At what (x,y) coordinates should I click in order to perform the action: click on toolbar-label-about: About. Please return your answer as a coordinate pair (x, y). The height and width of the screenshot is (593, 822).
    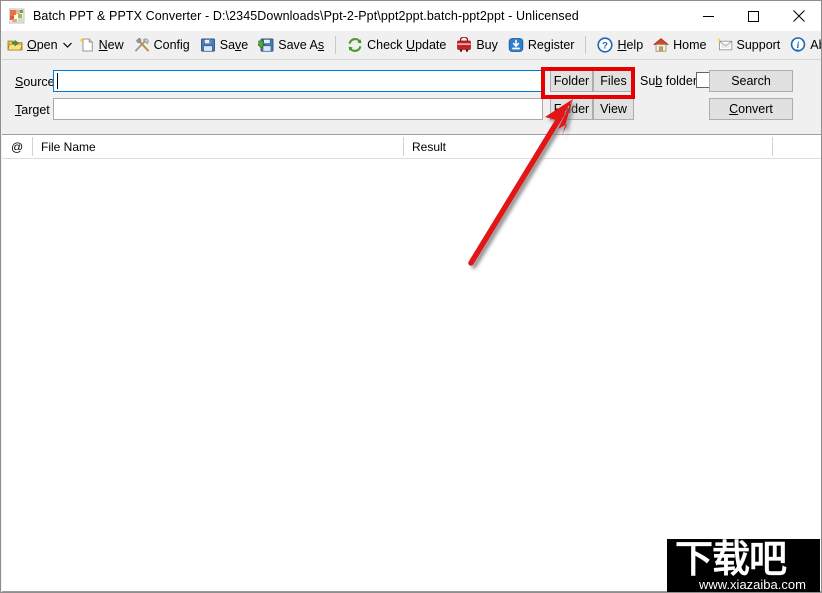
    Looking at the image, I should click on (815, 44).